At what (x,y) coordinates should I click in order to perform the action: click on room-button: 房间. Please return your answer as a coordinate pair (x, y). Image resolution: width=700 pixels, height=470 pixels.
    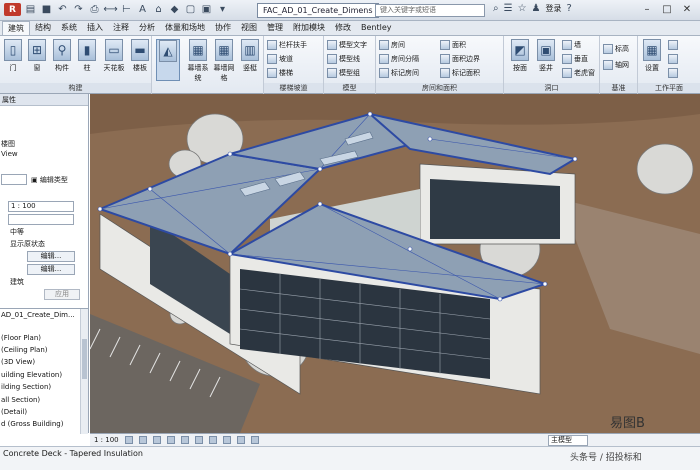
    Looking at the image, I should click on (392, 45).